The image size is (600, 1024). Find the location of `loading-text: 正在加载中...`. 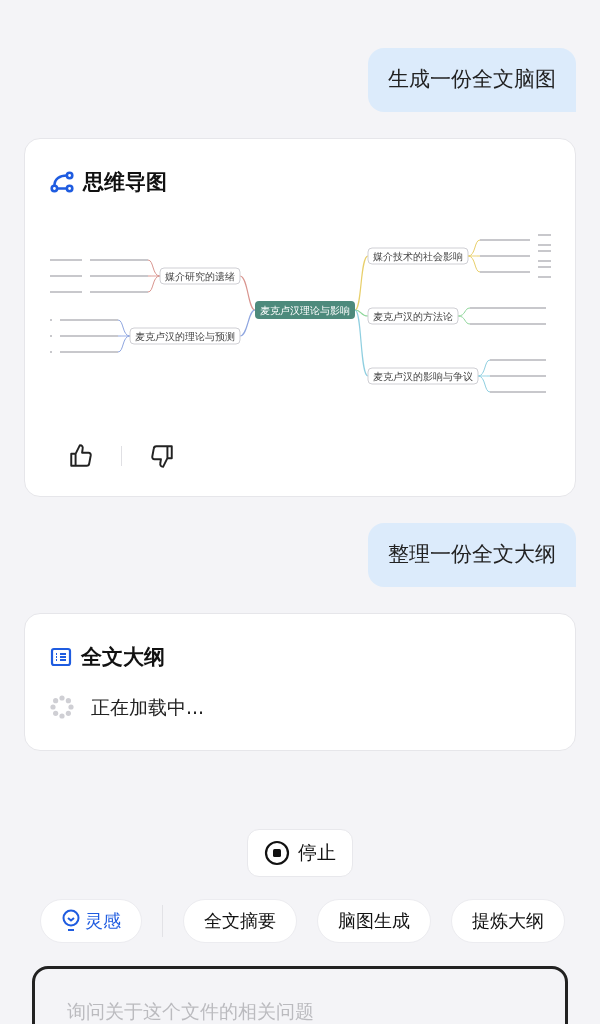

loading-text: 正在加载中... is located at coordinates (148, 707).